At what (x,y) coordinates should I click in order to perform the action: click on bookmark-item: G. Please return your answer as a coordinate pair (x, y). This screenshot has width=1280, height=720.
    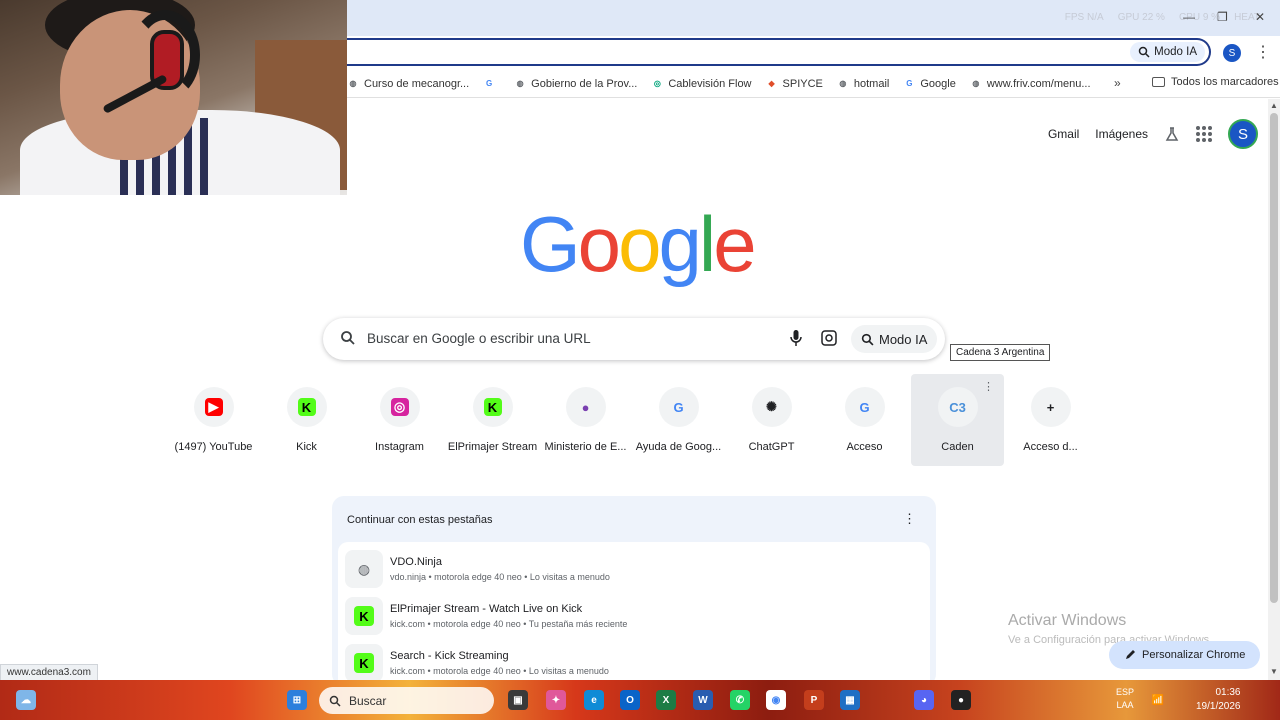
    Looking at the image, I should click on (491, 84).